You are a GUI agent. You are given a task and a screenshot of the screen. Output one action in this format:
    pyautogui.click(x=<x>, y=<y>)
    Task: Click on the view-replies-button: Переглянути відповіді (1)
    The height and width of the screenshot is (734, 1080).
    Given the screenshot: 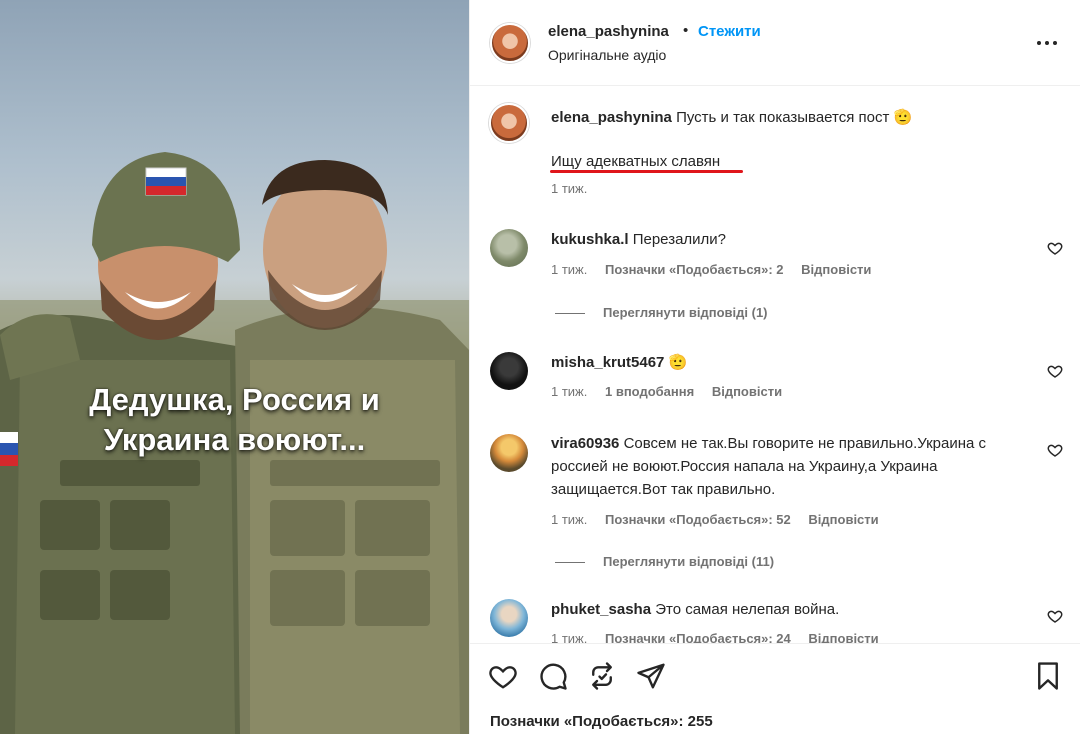 What is the action you would take?
    pyautogui.click(x=661, y=312)
    